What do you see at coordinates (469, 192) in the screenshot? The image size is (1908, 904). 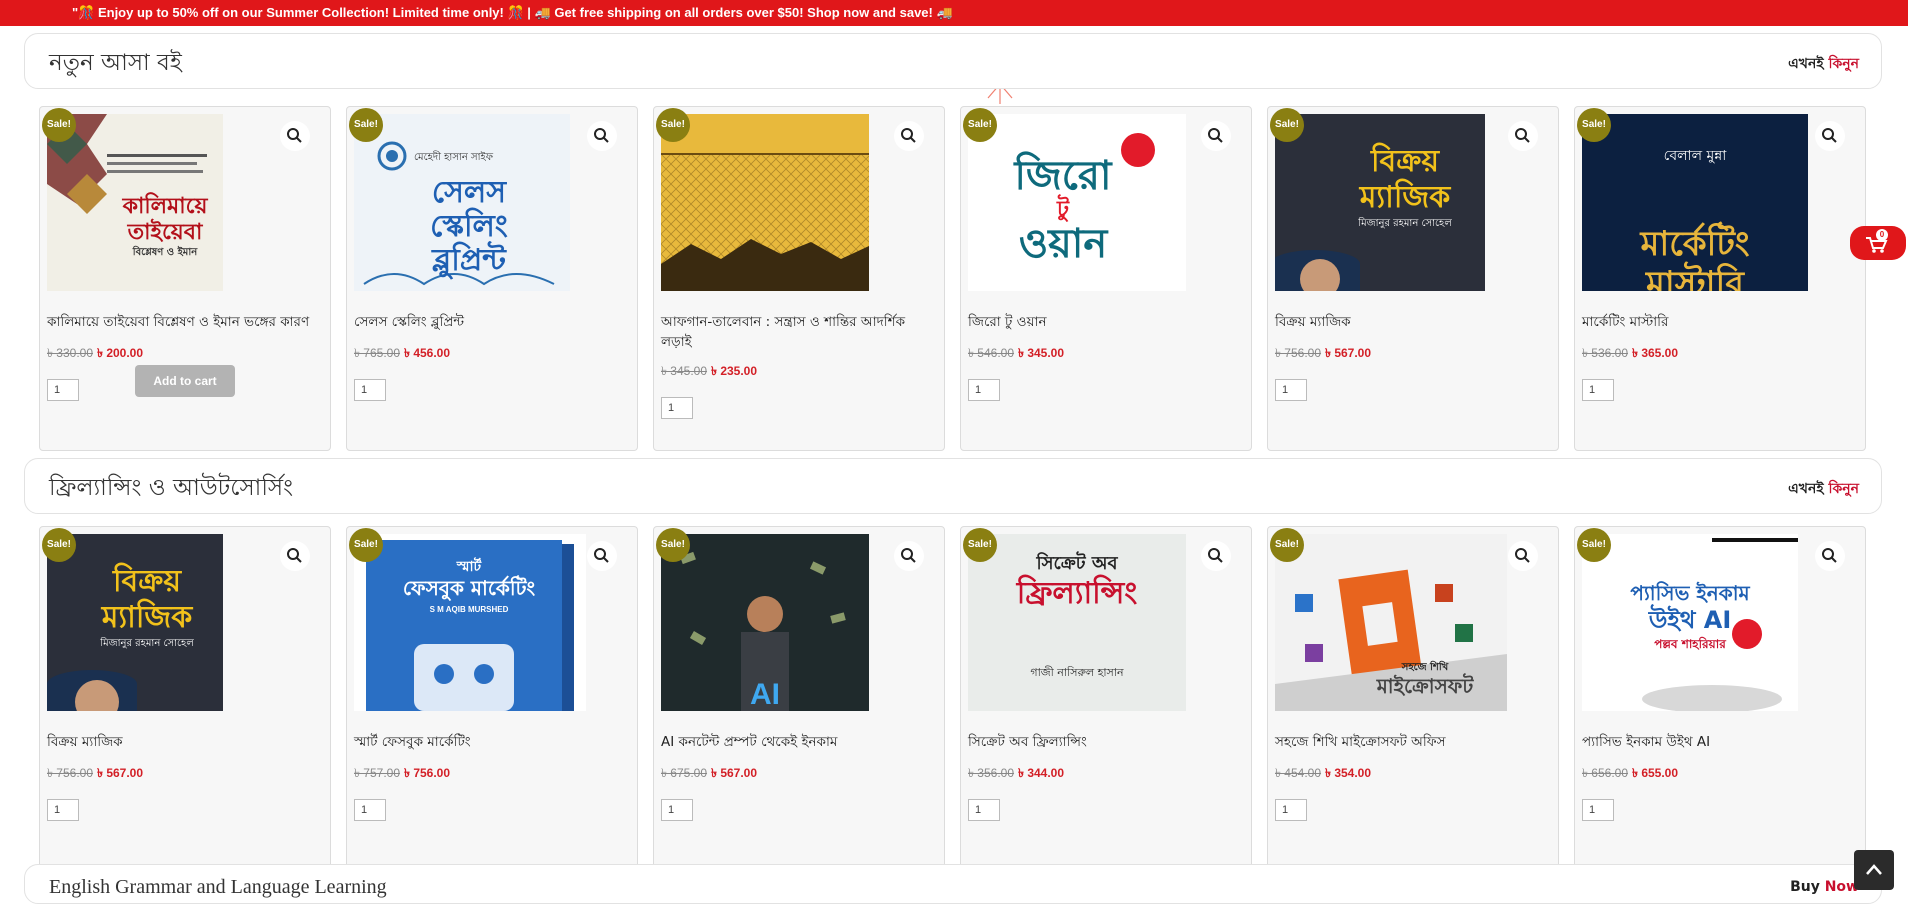 I see `cover-title: সেলস` at bounding box center [469, 192].